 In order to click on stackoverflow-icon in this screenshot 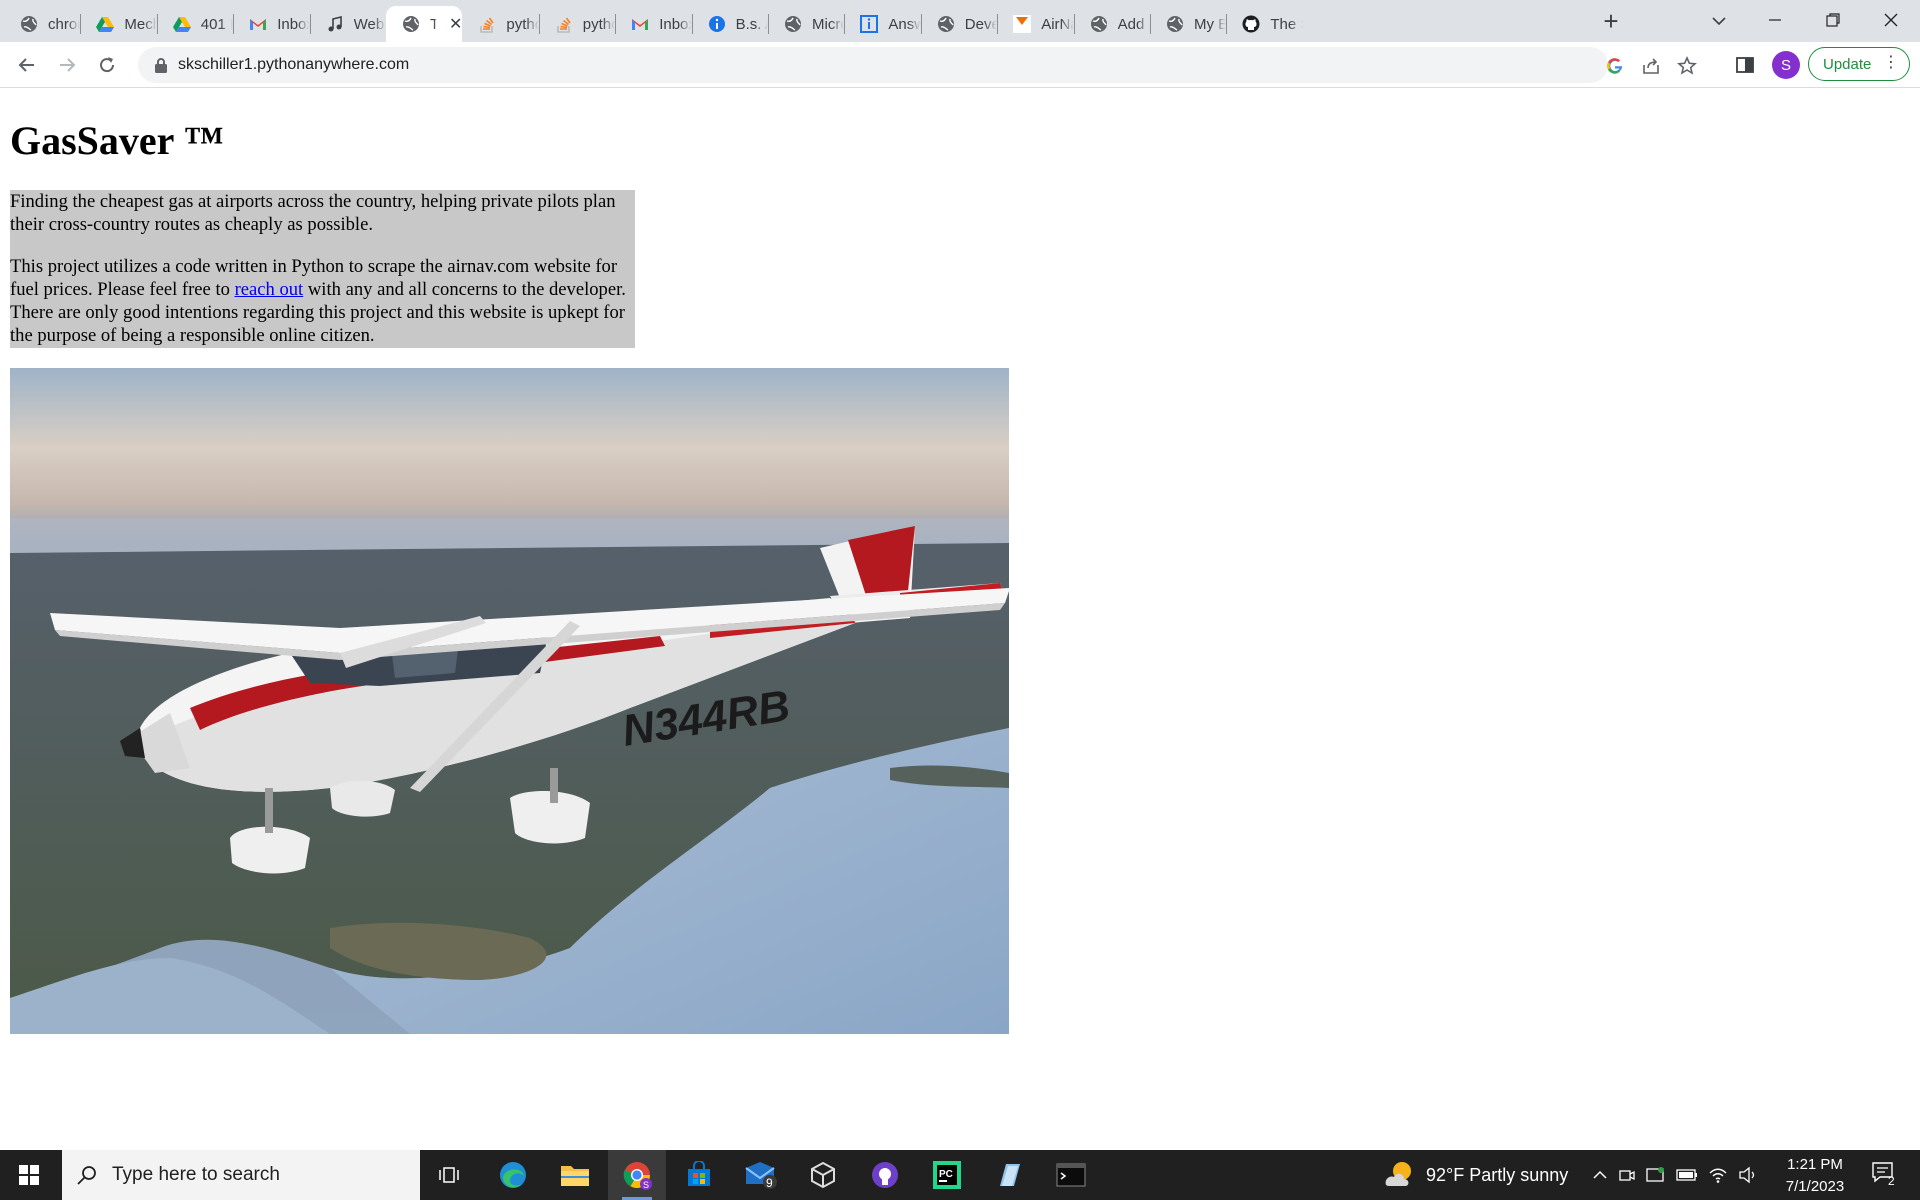, I will do `click(487, 24)`.